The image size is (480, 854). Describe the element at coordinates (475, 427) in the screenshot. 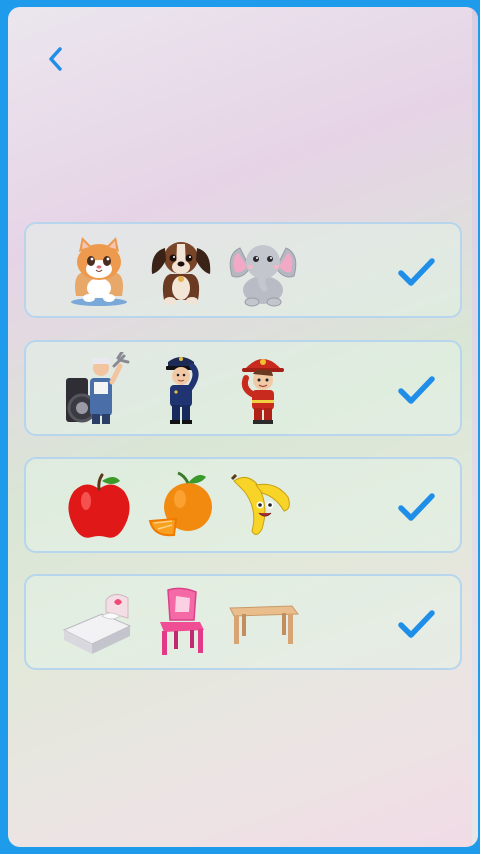

I see `scroll-edge` at that location.